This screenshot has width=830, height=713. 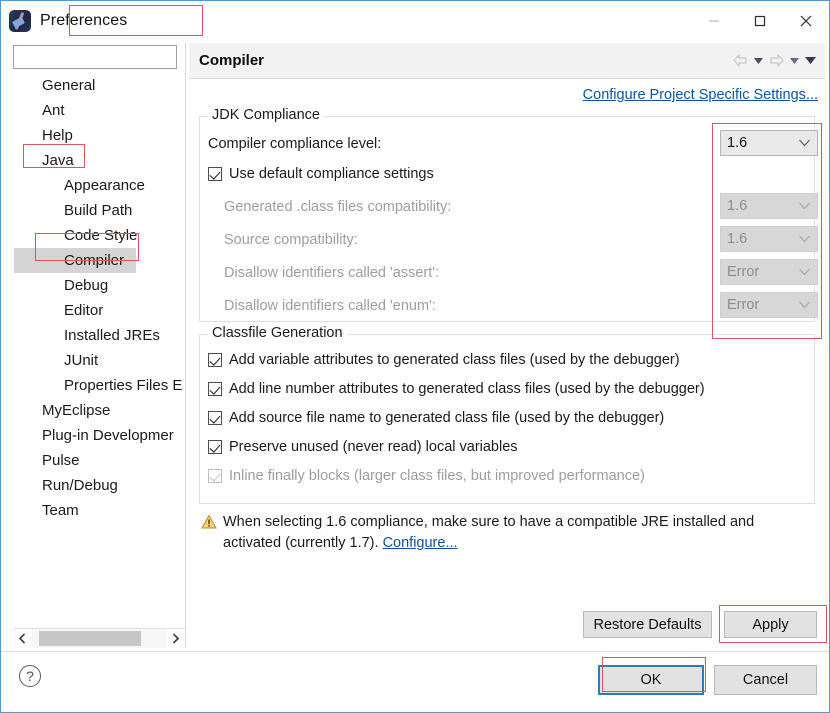 I want to click on jdk-row-label-1: Source compatibility:, so click(x=291, y=240).